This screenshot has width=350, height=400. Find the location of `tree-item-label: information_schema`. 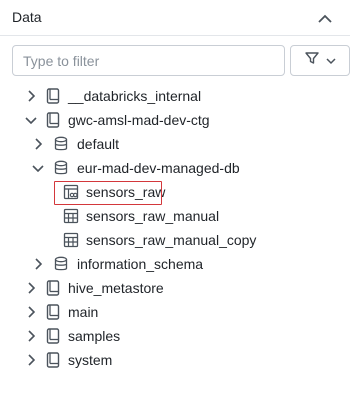

tree-item-label: information_schema is located at coordinates (140, 264).